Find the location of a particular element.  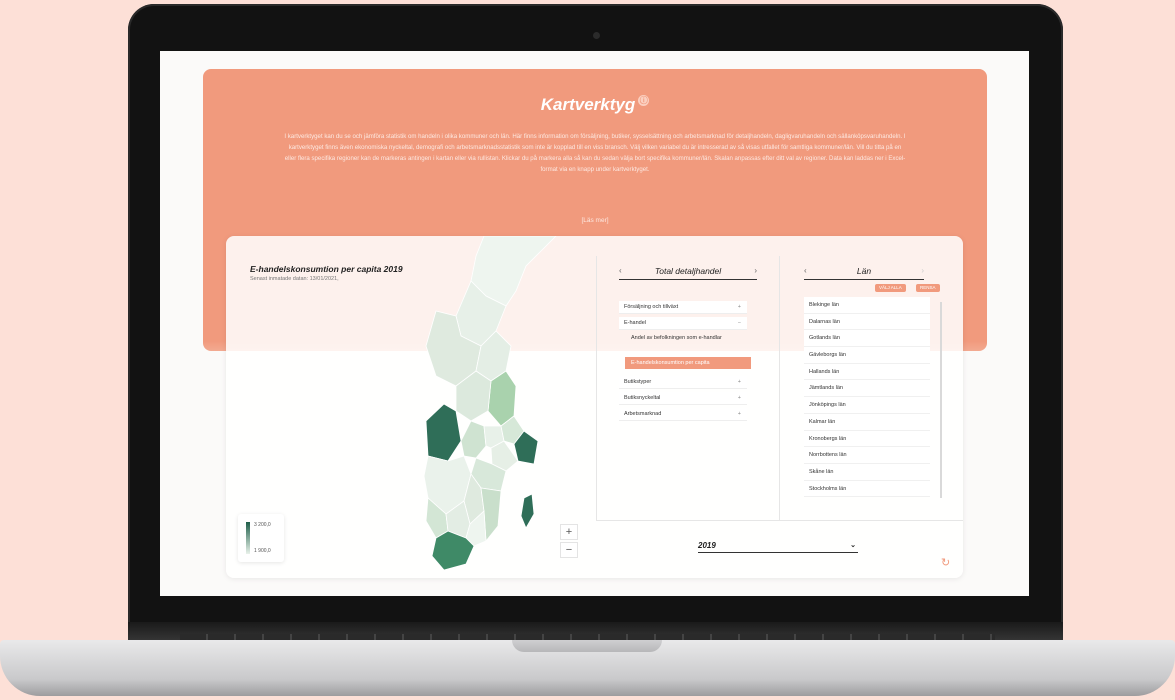

variable-label: Arbetsmarknad is located at coordinates (643, 414).